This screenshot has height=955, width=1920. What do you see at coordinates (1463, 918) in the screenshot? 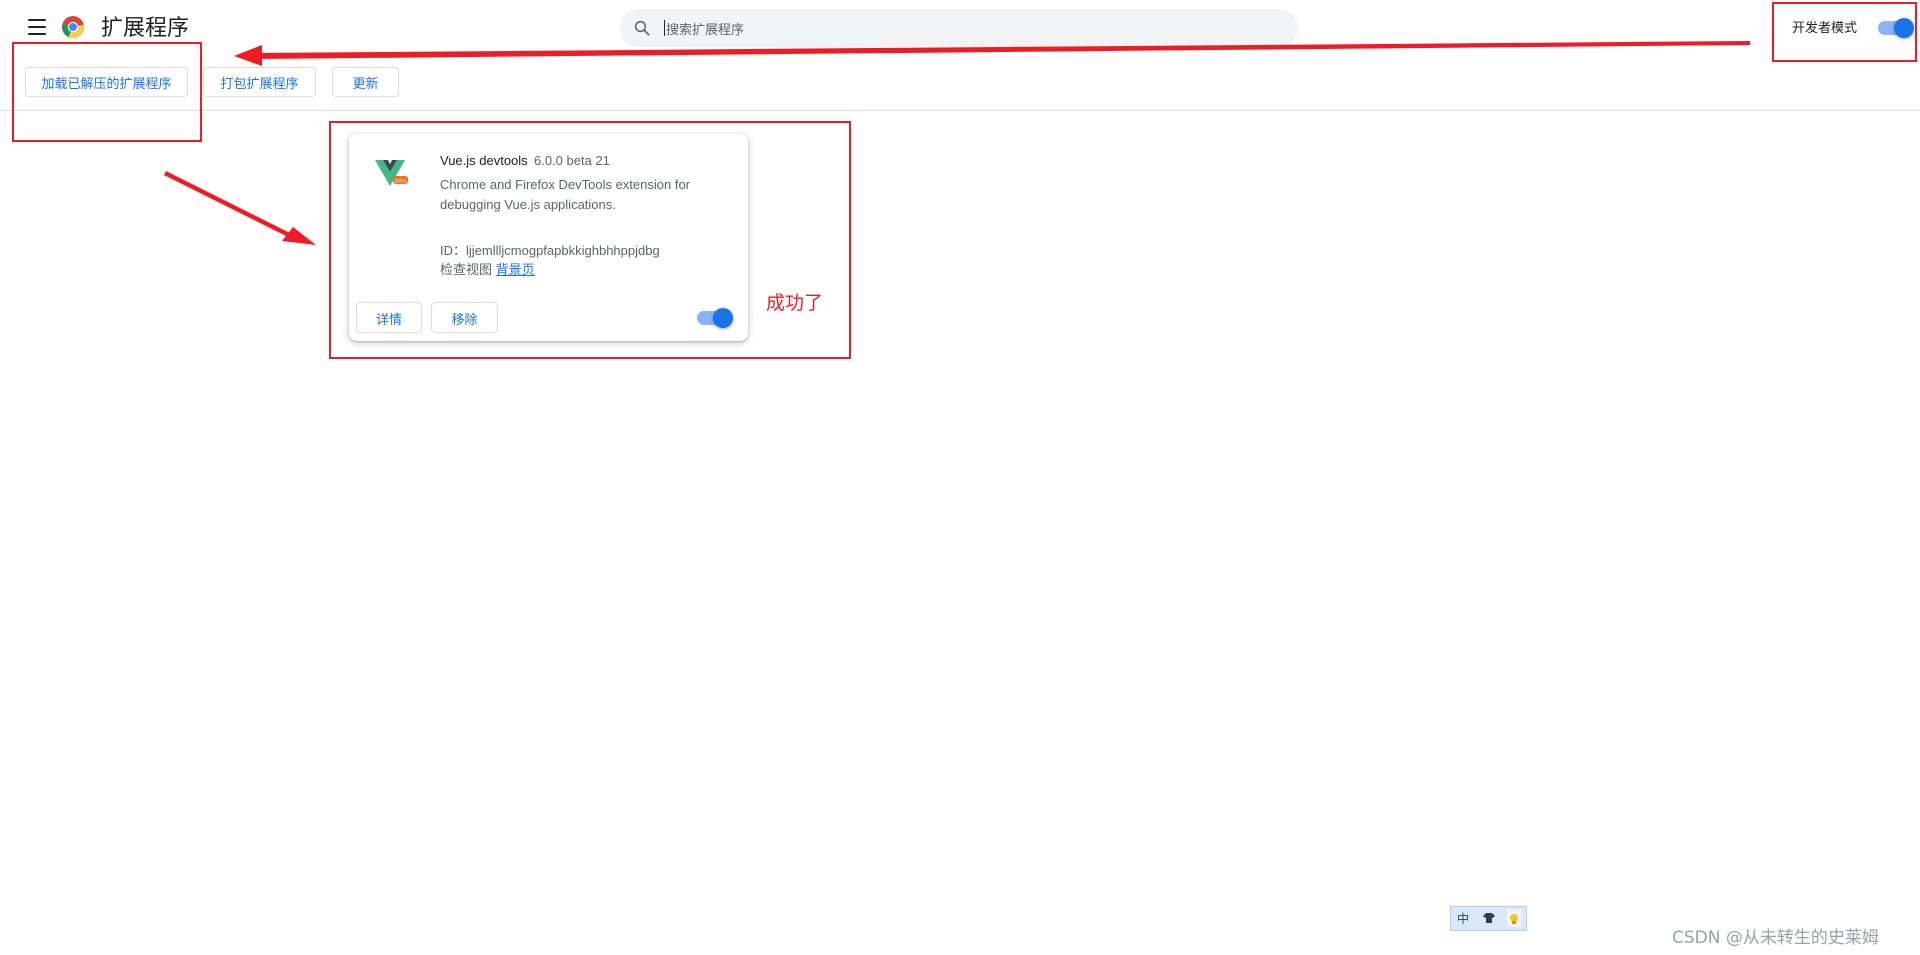
I see `ime-mode-indicator: 中` at bounding box center [1463, 918].